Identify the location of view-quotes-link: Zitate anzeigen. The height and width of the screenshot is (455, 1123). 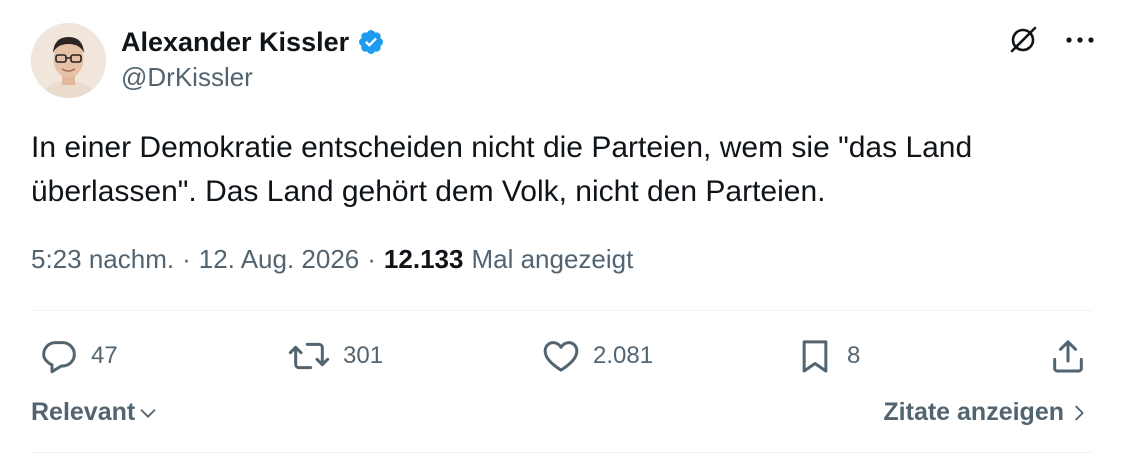
(986, 412).